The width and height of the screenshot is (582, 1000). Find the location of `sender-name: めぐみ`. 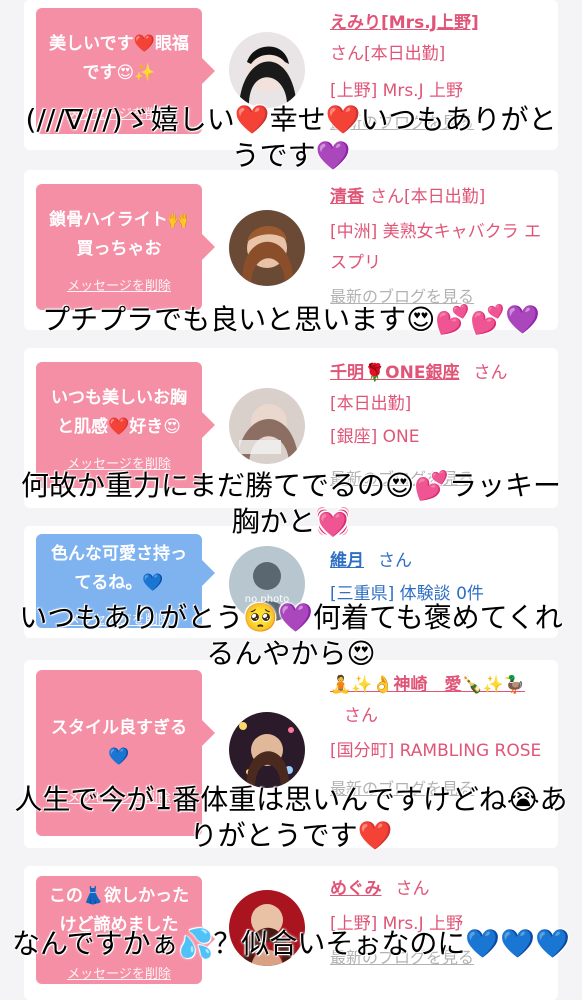

sender-name: めぐみ is located at coordinates (356, 889).